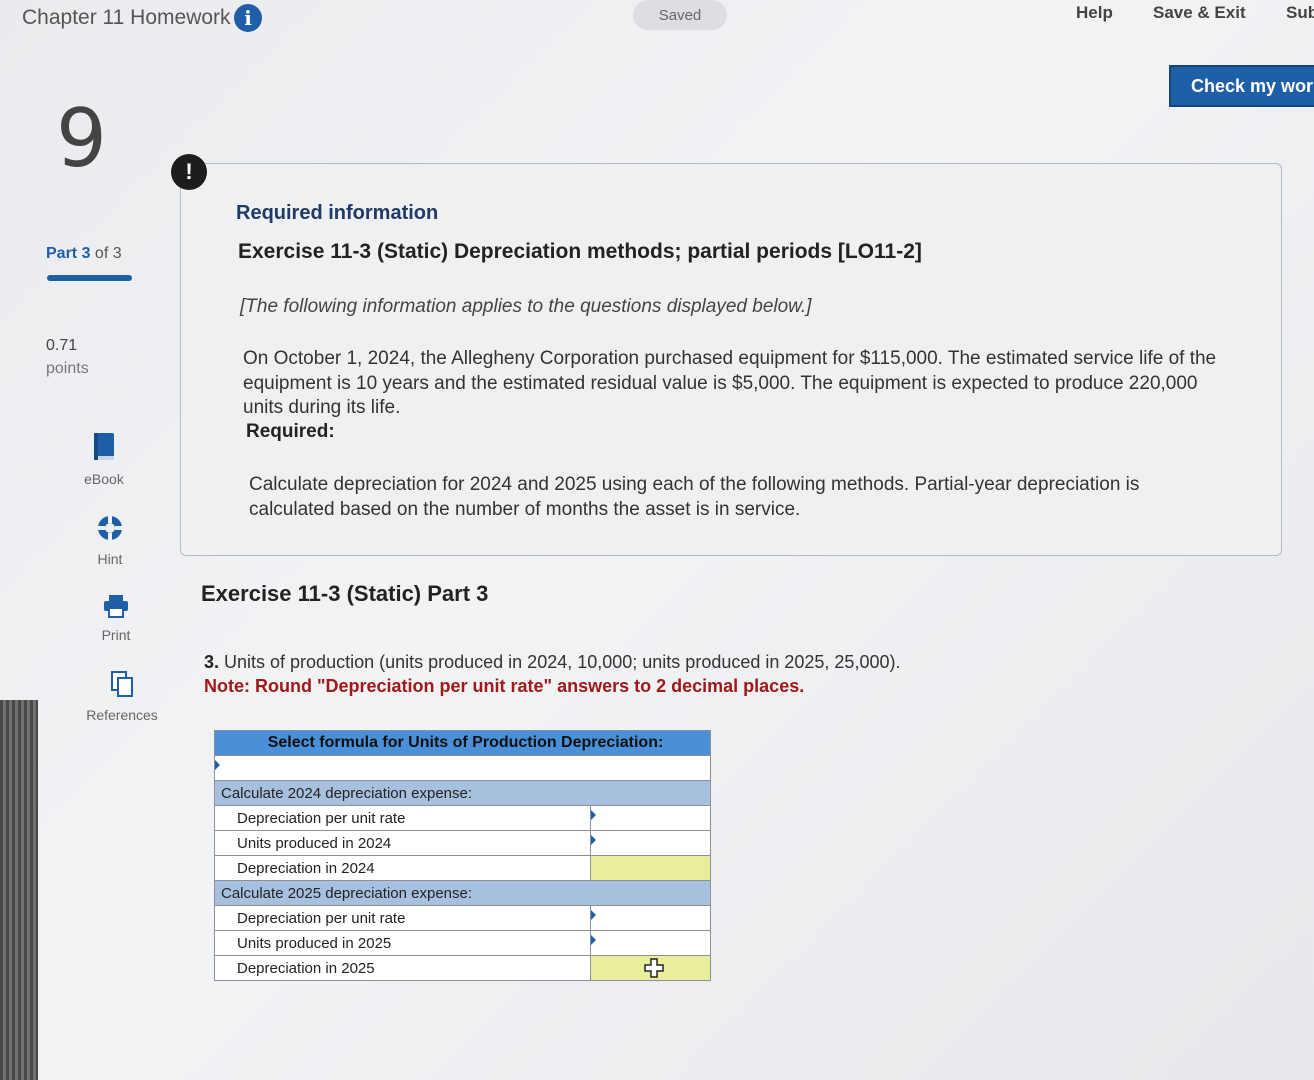 This screenshot has width=1314, height=1080. I want to click on part-total: of 3, so click(106, 253).